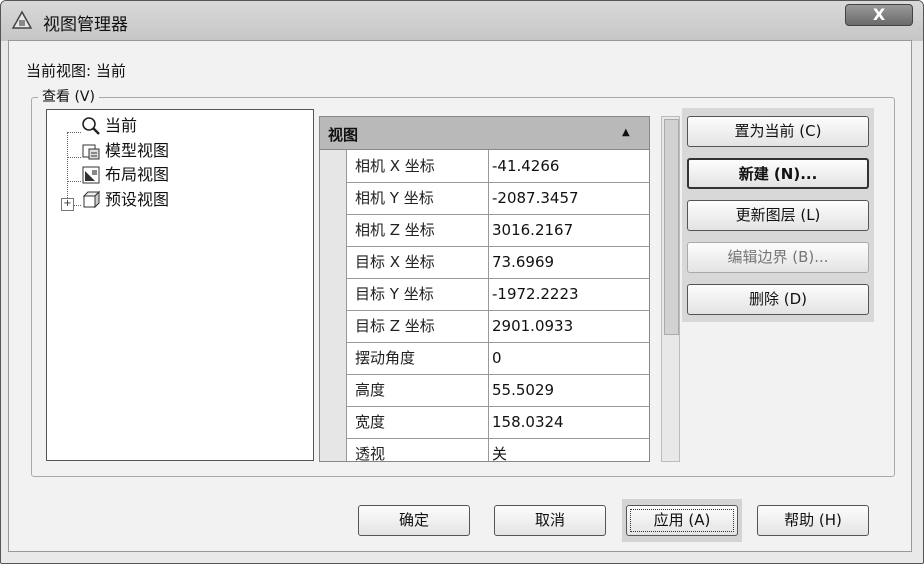  I want to click on model-view-icon, so click(91, 152).